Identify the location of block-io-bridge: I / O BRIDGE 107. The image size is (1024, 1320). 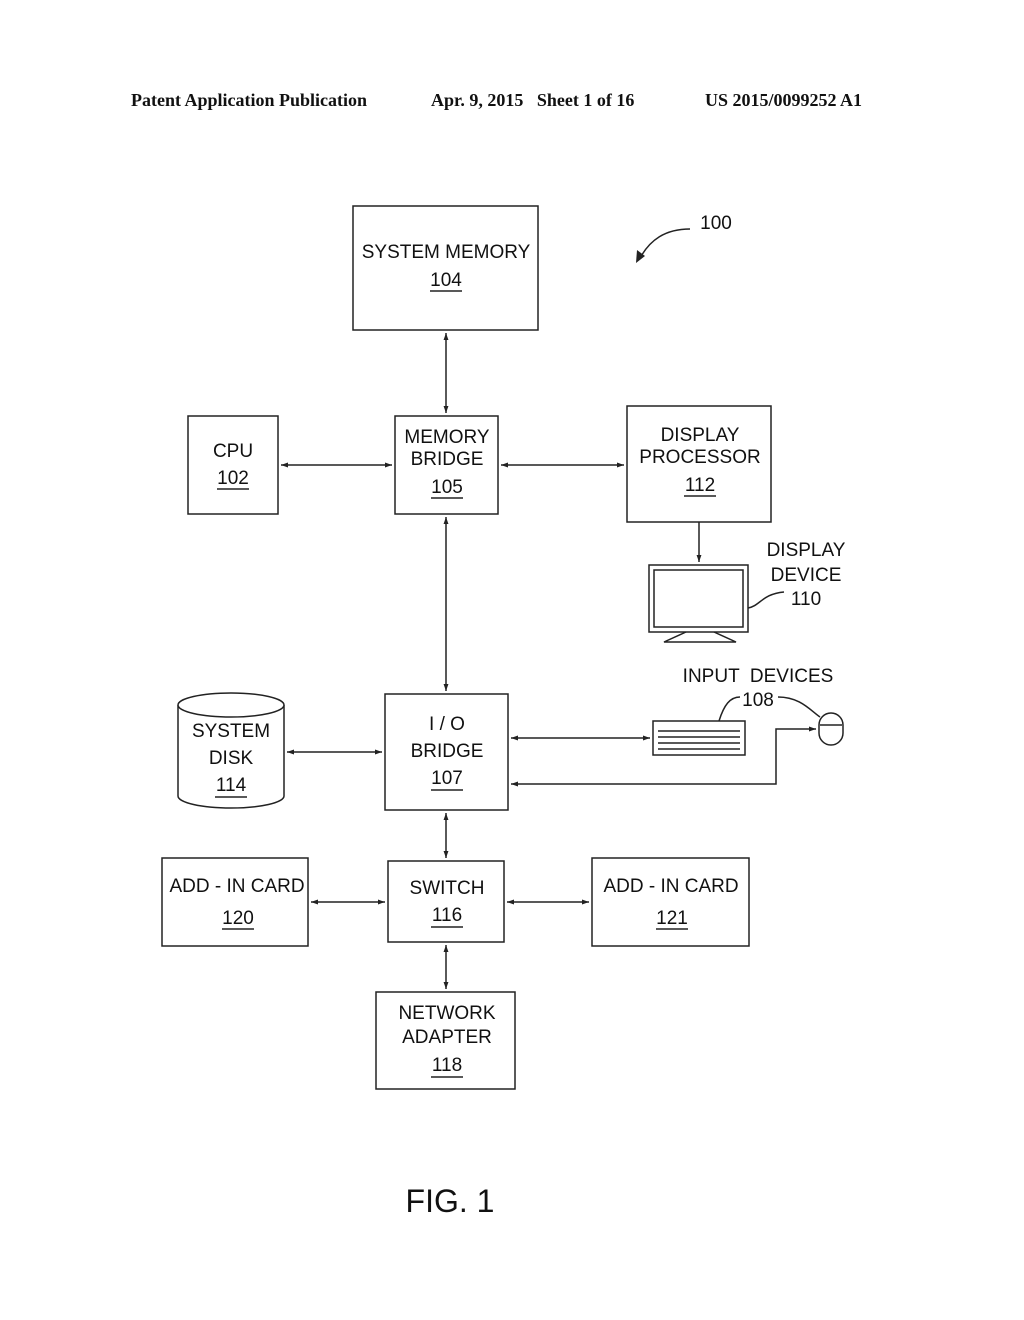
(446, 752).